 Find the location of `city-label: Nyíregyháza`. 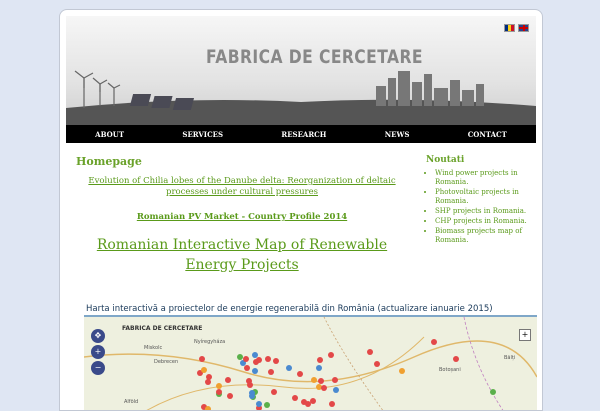

city-label: Nyíregyháza is located at coordinates (209, 342).